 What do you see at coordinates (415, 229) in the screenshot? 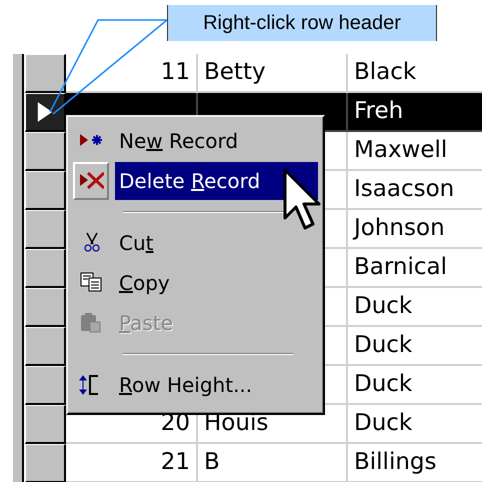
I see `table-cell: Johnson` at bounding box center [415, 229].